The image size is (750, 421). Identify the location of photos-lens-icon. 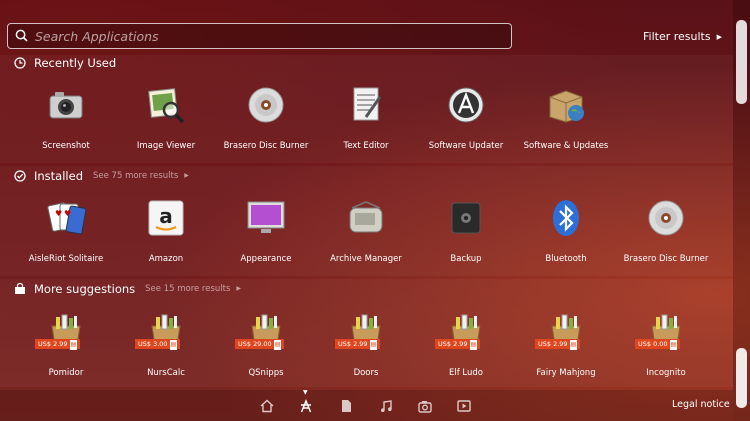
(425, 406).